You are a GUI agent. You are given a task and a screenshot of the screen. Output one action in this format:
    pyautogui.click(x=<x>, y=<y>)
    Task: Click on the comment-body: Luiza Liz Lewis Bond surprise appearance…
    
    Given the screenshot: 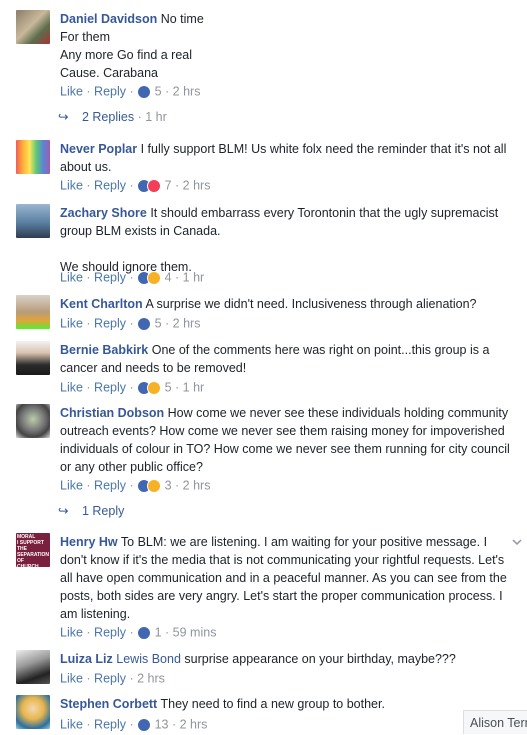 What is the action you would take?
    pyautogui.click(x=288, y=659)
    